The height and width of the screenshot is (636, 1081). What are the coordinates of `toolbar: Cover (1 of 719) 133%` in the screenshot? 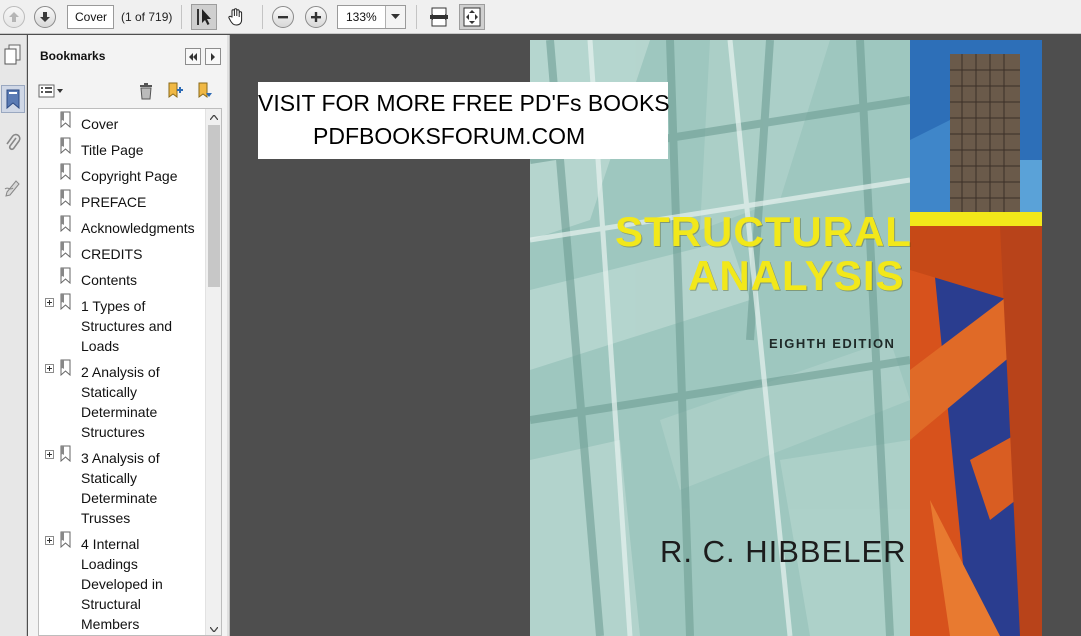 It's located at (540, 17).